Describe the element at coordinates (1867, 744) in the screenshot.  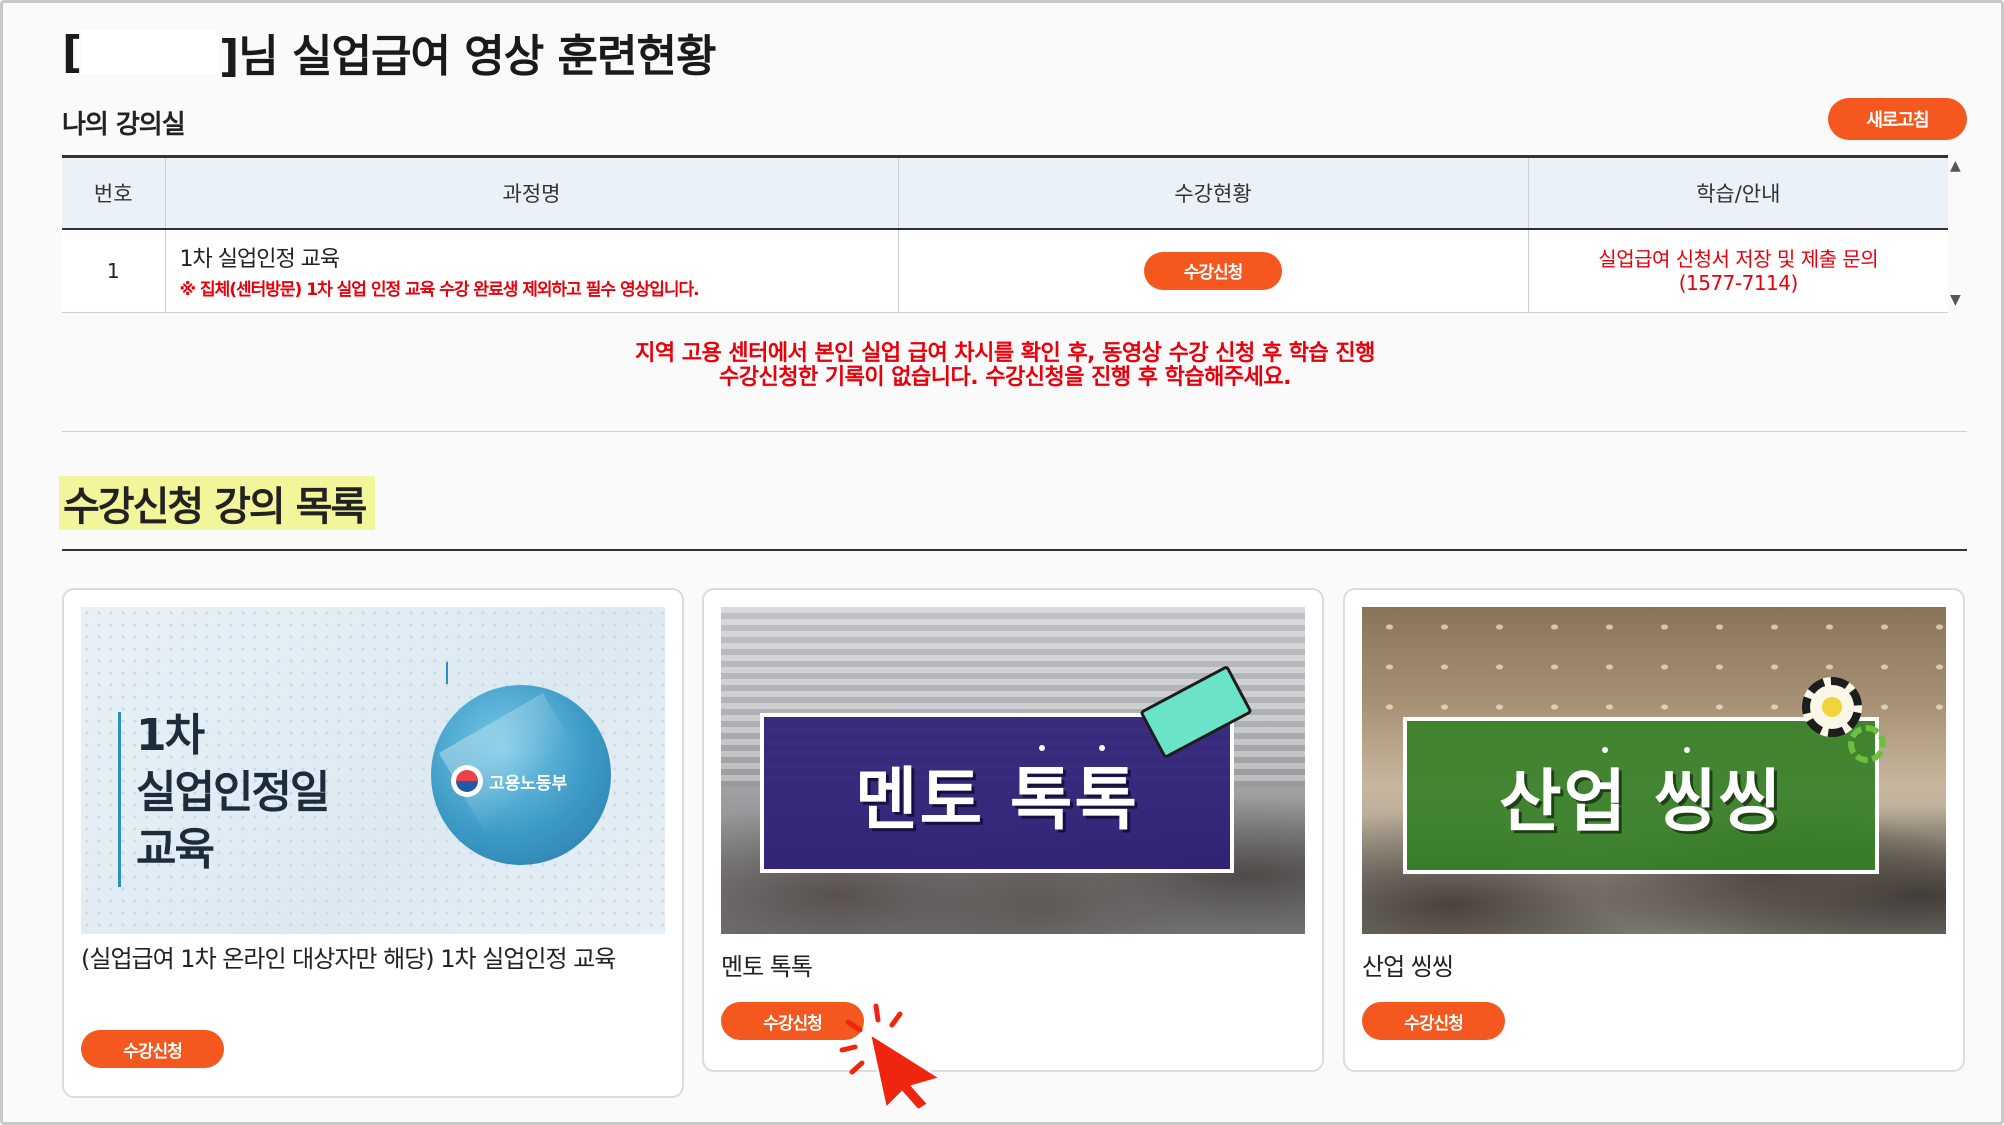
I see `small-gear-icon` at that location.